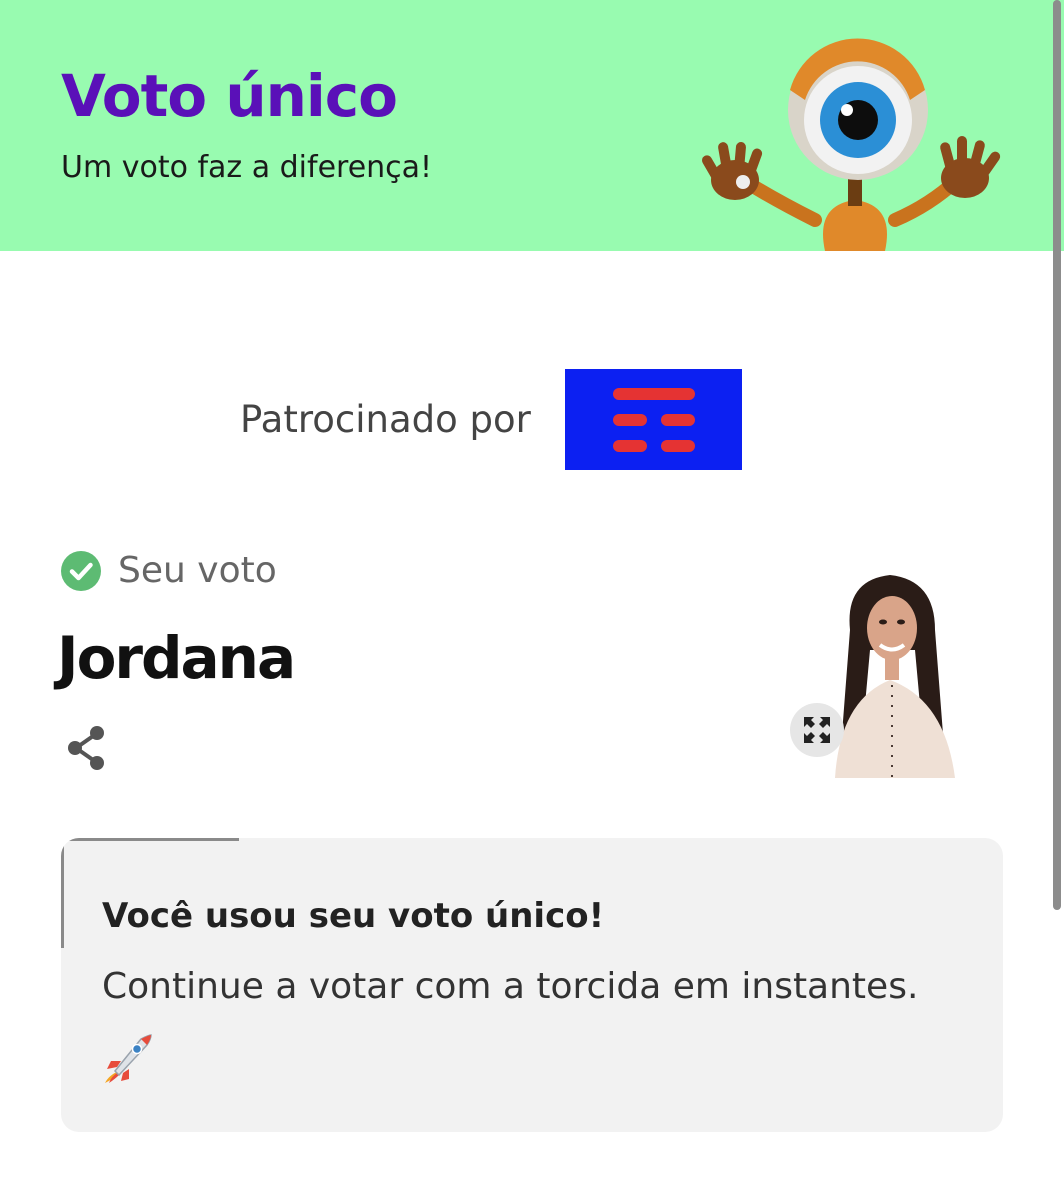 Image resolution: width=1064 pixels, height=1200 pixels. What do you see at coordinates (176, 658) in the screenshot?
I see `candidate-name: Jordana` at bounding box center [176, 658].